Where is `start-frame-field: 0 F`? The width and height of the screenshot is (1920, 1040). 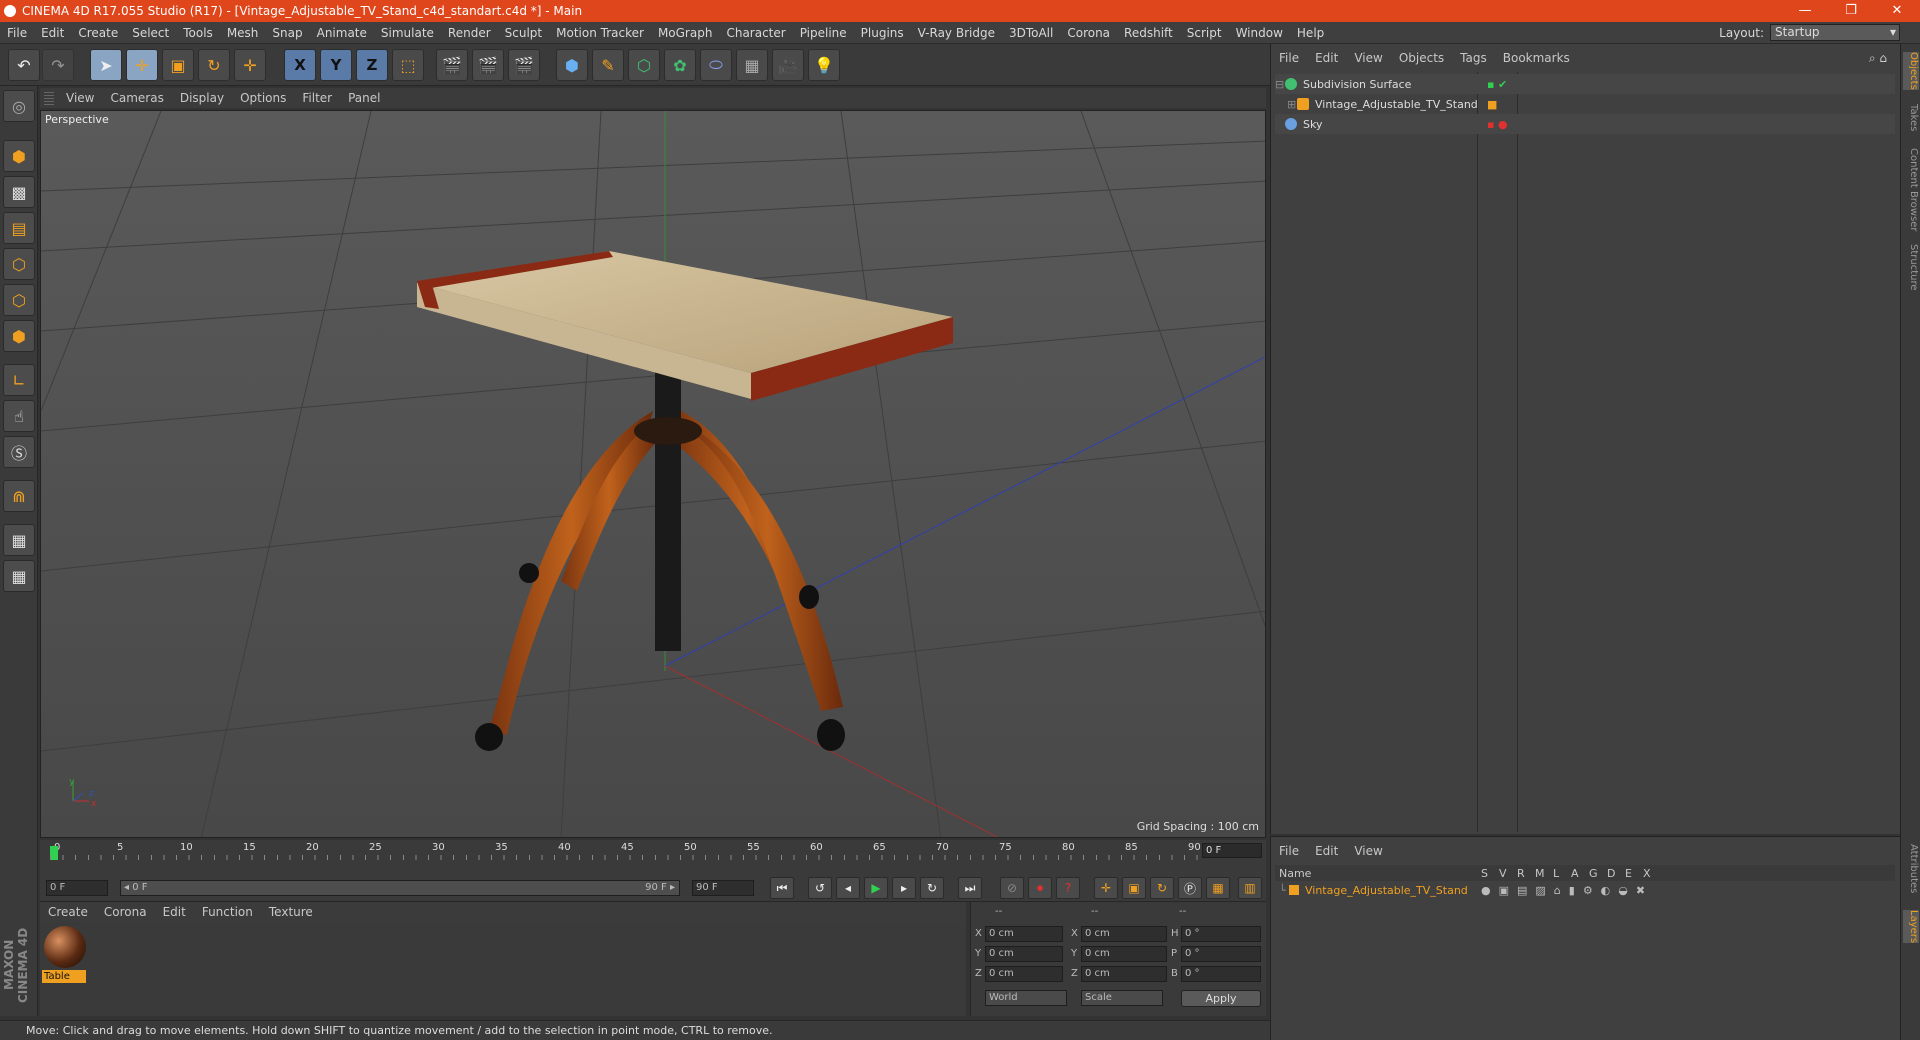 start-frame-field: 0 F is located at coordinates (77, 888).